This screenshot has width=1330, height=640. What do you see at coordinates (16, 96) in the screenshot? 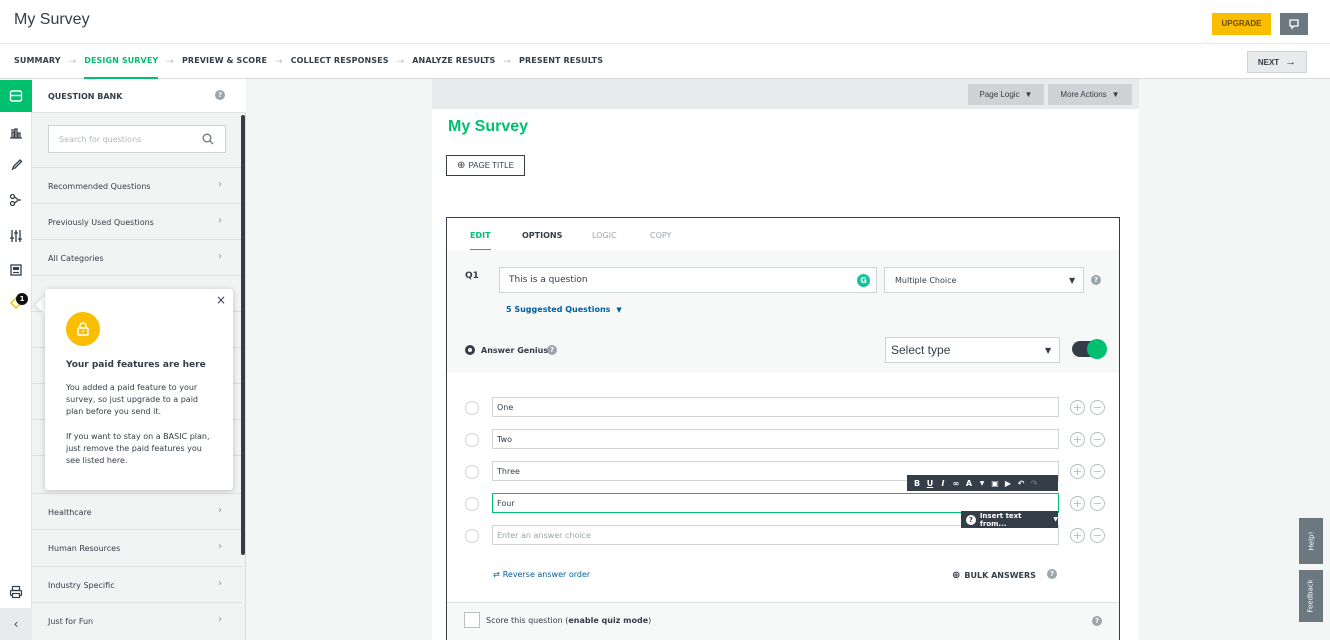
I see `rail-question-bank` at bounding box center [16, 96].